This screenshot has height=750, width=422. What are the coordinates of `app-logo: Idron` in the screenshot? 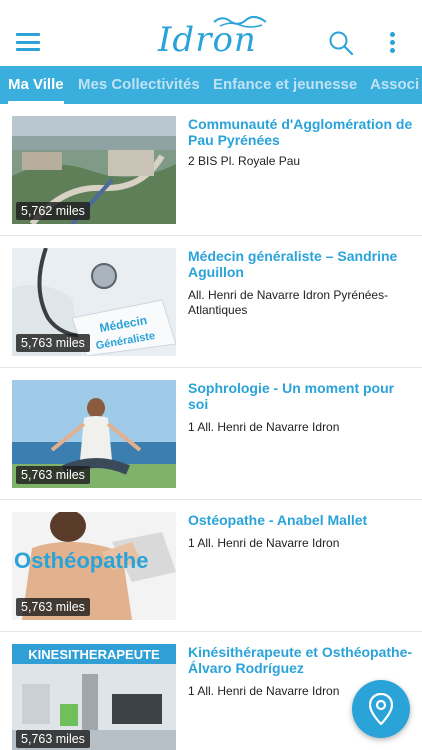 It's located at (212, 38).